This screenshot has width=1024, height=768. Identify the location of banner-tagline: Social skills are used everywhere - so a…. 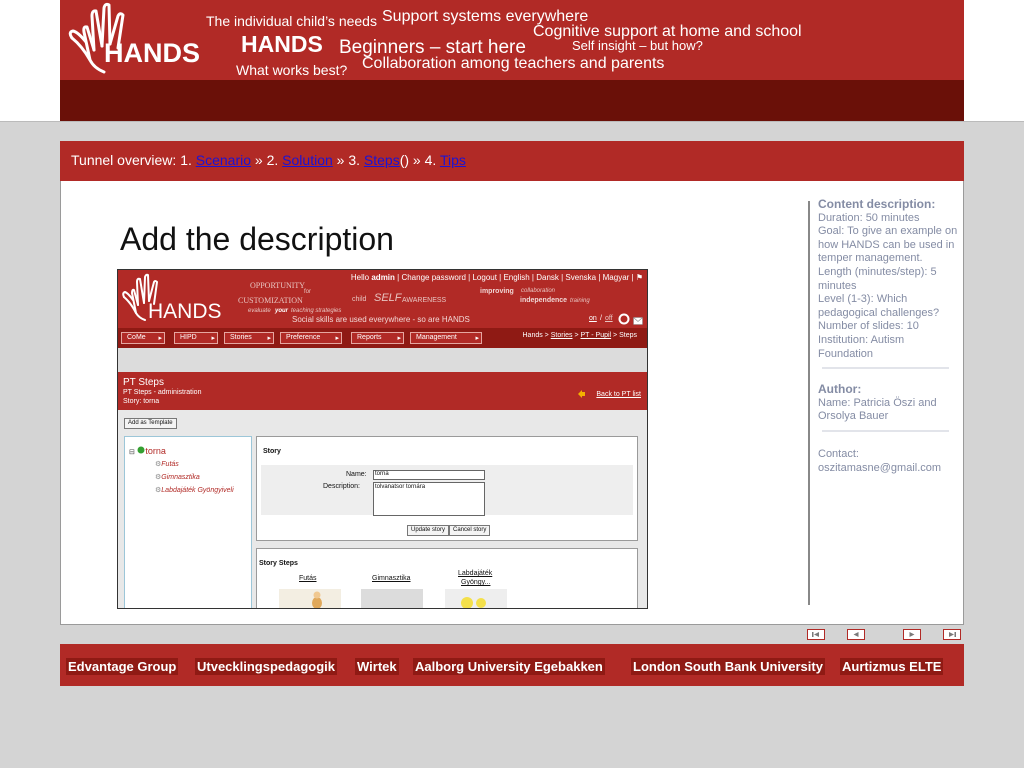
(381, 319).